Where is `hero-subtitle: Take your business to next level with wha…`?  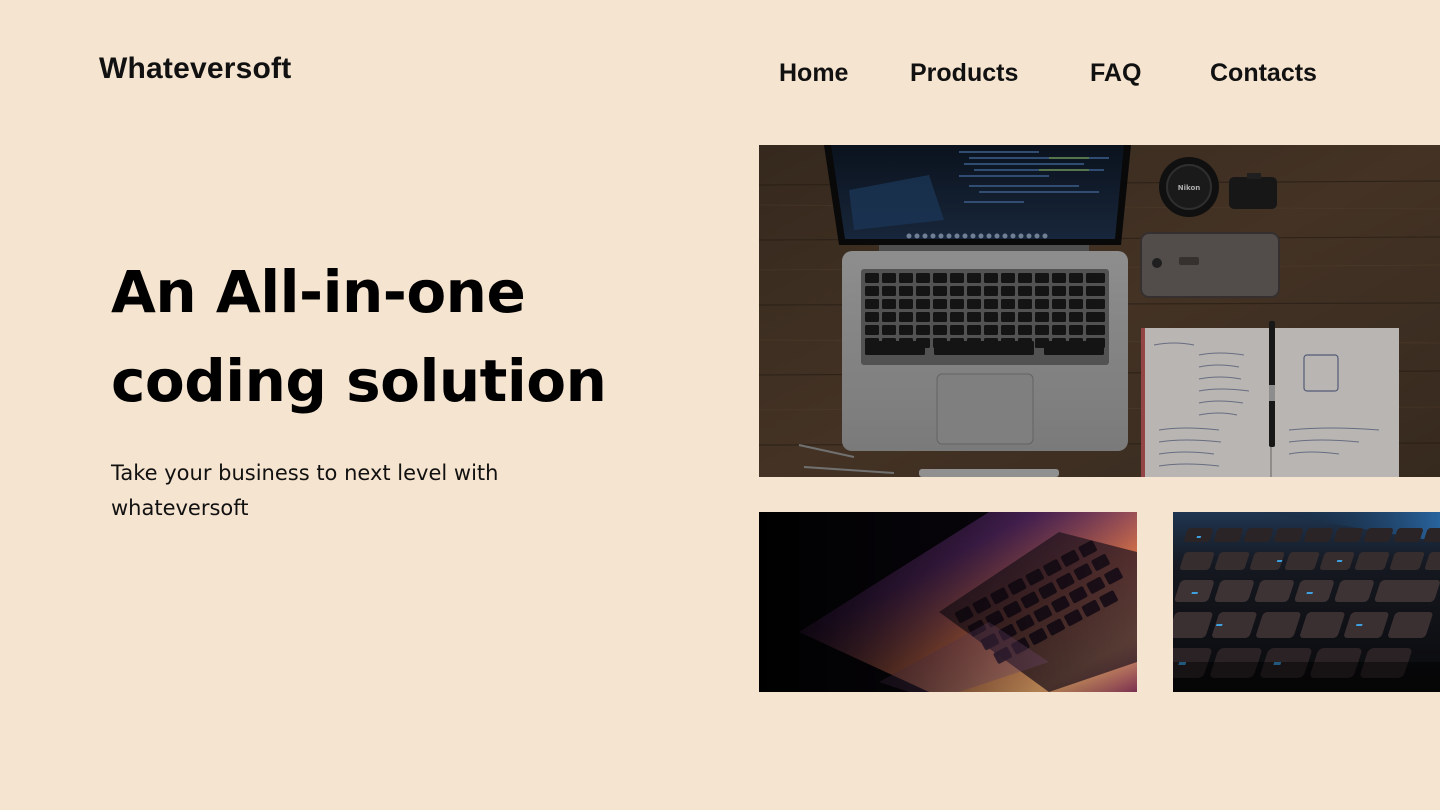 hero-subtitle: Take your business to next level with wha… is located at coordinates (331, 491).